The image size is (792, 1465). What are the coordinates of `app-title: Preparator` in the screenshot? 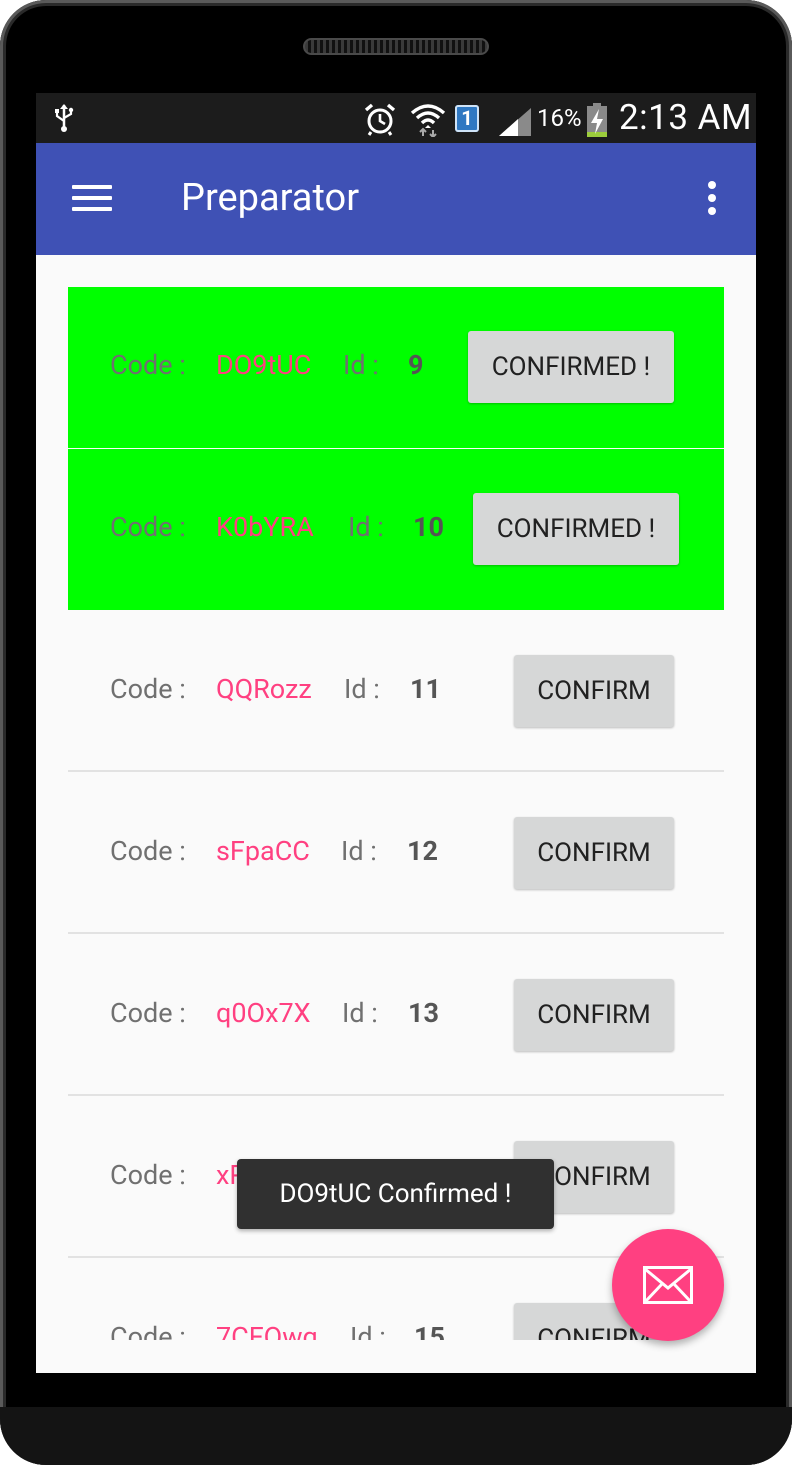 It's located at (270, 198).